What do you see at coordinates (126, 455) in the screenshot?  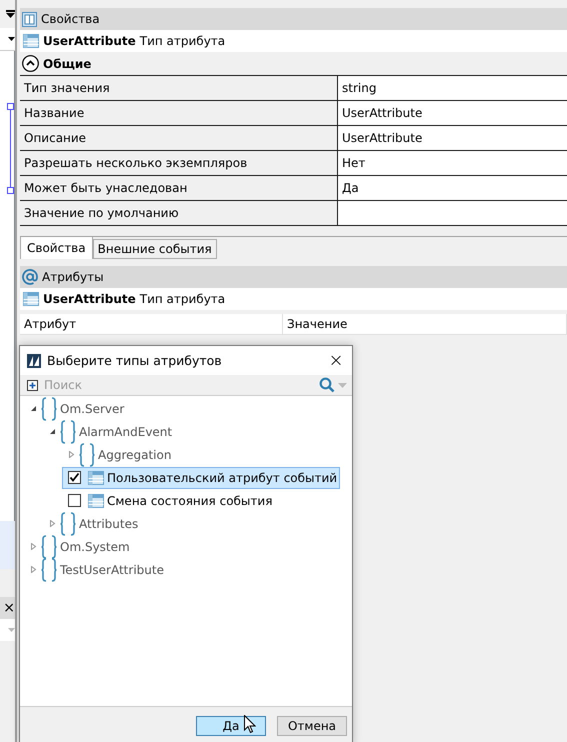 I see `tree-item: Aggregation` at bounding box center [126, 455].